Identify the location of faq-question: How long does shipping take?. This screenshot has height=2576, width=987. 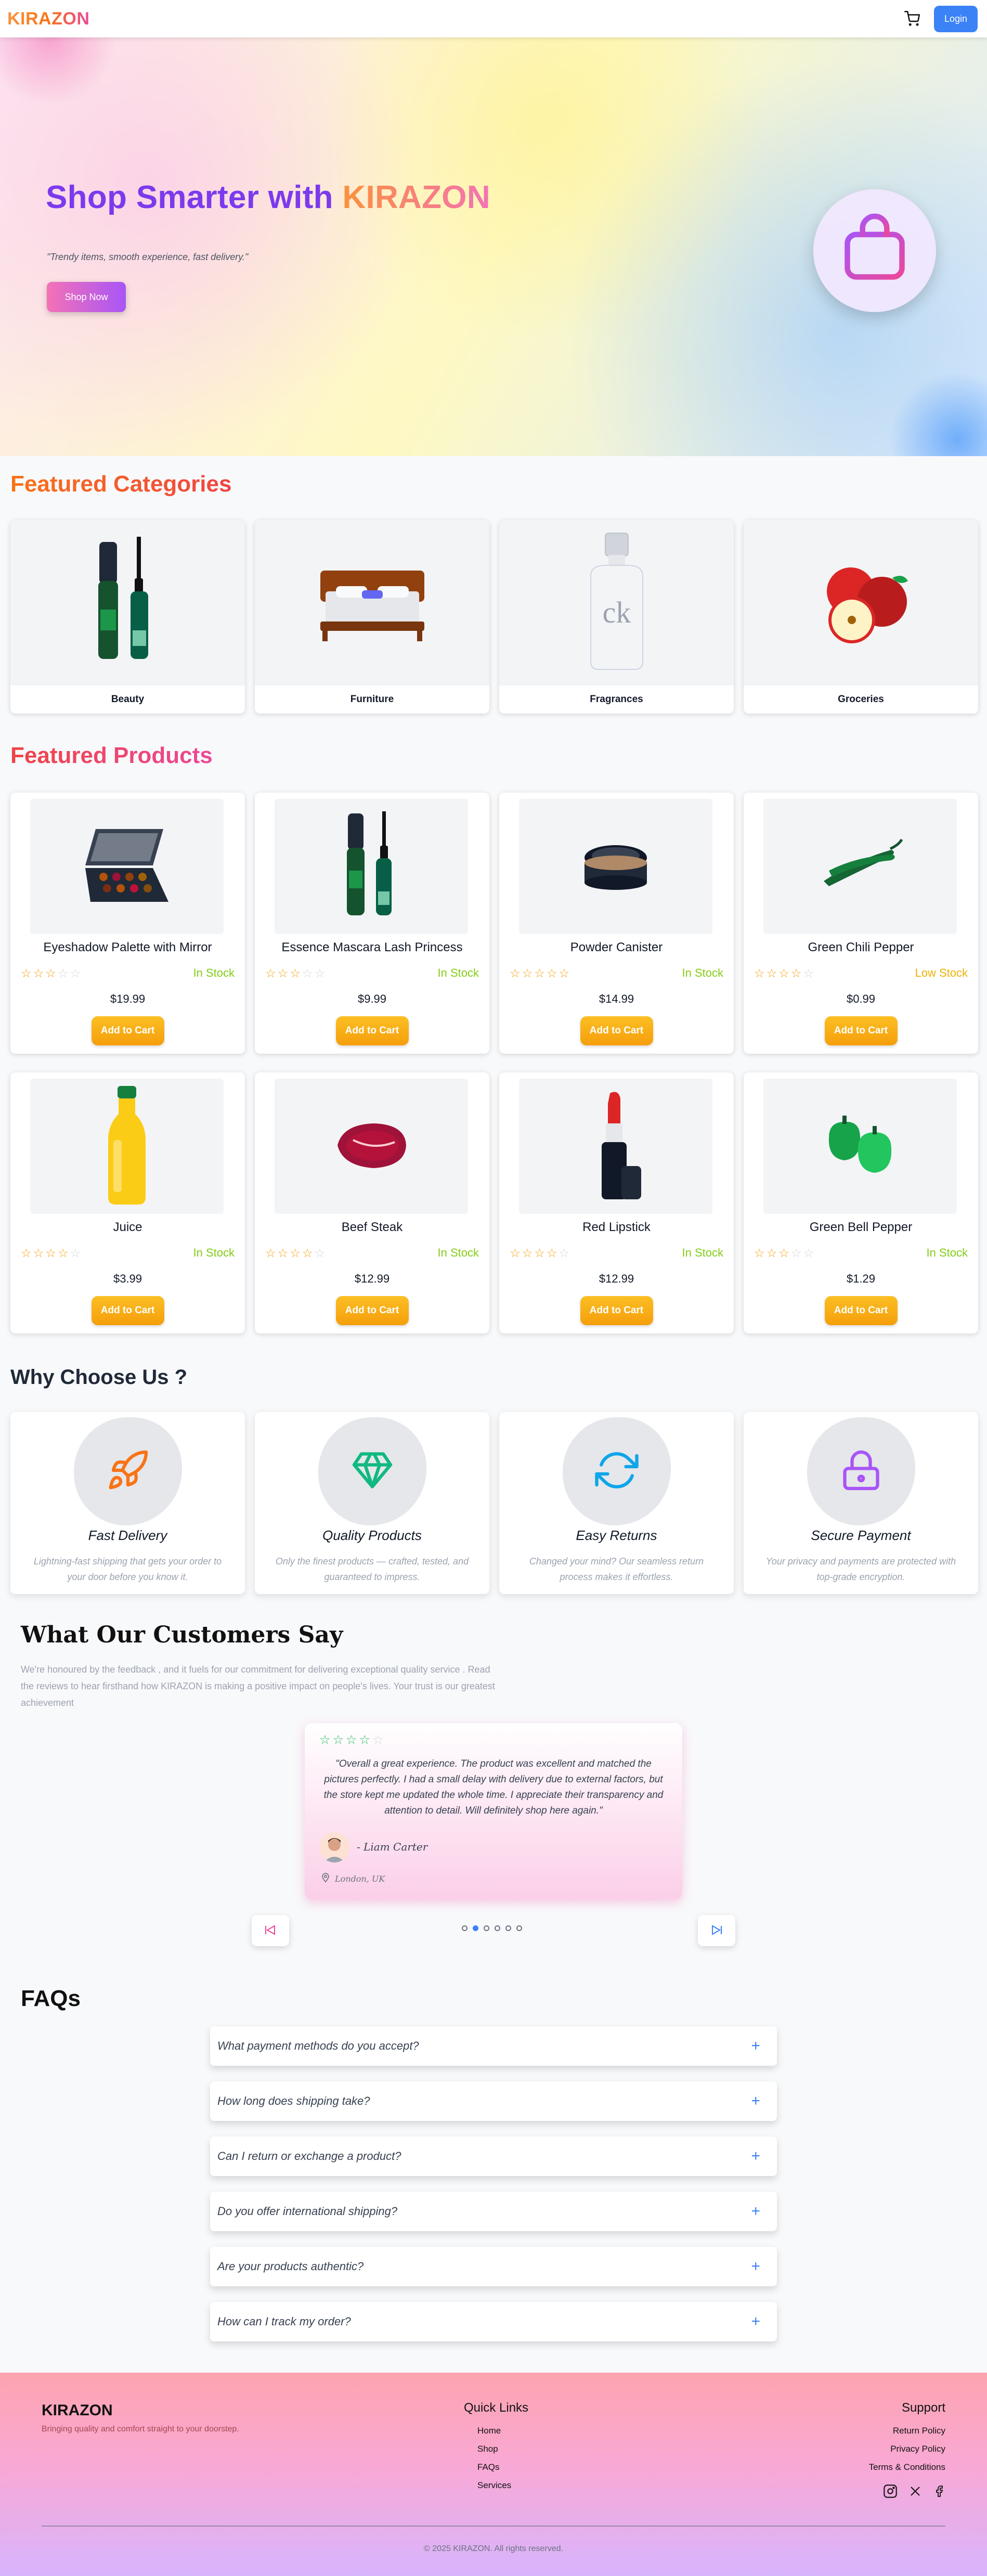
(293, 2101).